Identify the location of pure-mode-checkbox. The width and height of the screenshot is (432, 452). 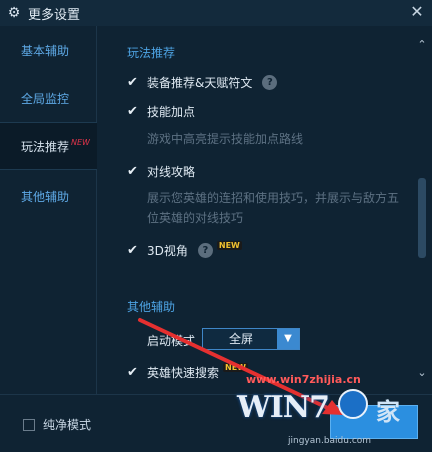
(29, 425).